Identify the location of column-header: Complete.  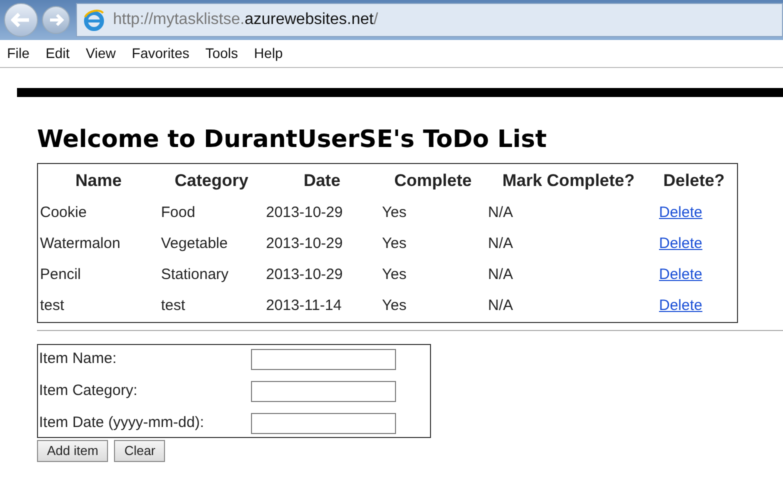
(433, 180).